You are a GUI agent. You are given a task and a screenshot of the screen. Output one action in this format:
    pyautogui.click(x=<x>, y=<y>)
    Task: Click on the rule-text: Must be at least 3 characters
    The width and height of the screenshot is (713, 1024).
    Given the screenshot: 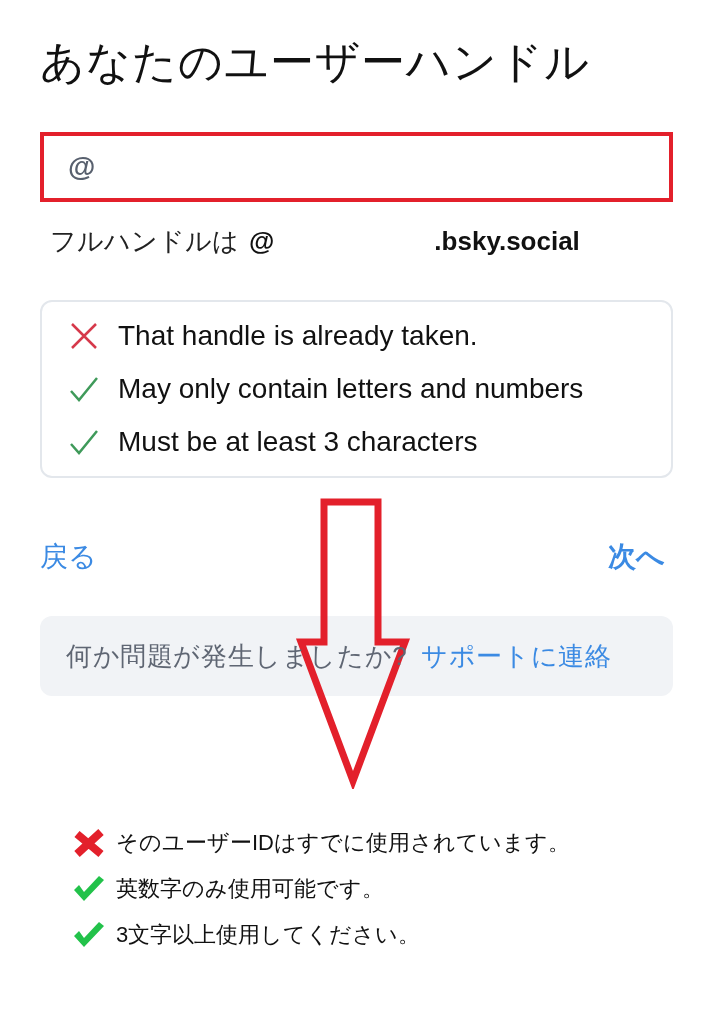 What is the action you would take?
    pyautogui.click(x=298, y=442)
    